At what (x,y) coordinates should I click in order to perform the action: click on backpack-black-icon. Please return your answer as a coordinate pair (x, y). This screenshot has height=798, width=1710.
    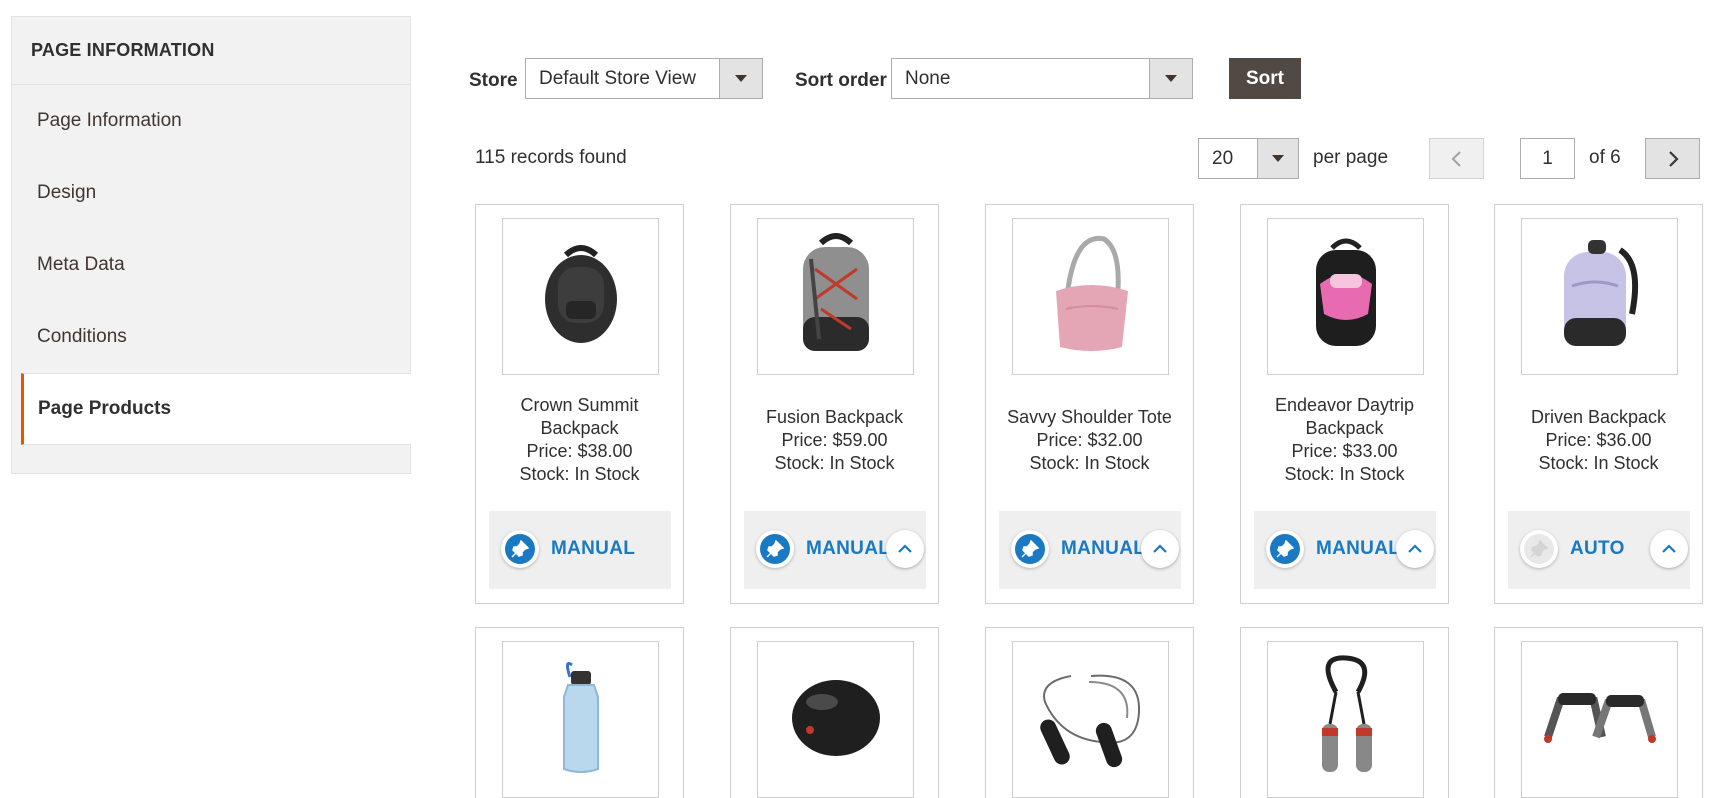
    Looking at the image, I should click on (581, 296).